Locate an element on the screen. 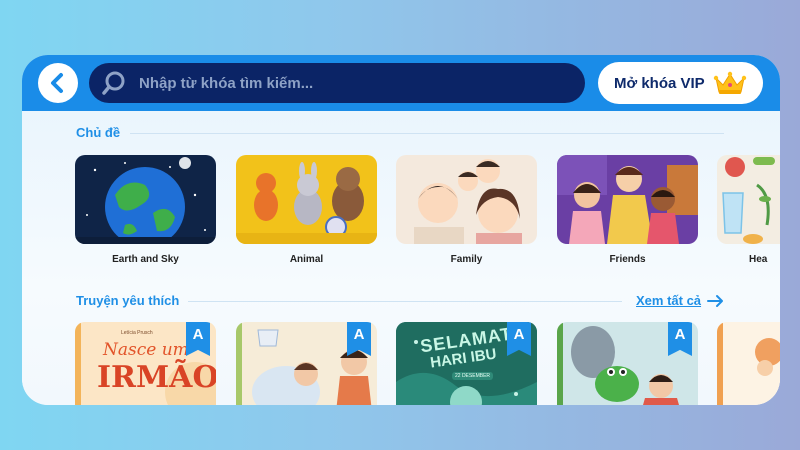  earth-illustration is located at coordinates (145, 199).